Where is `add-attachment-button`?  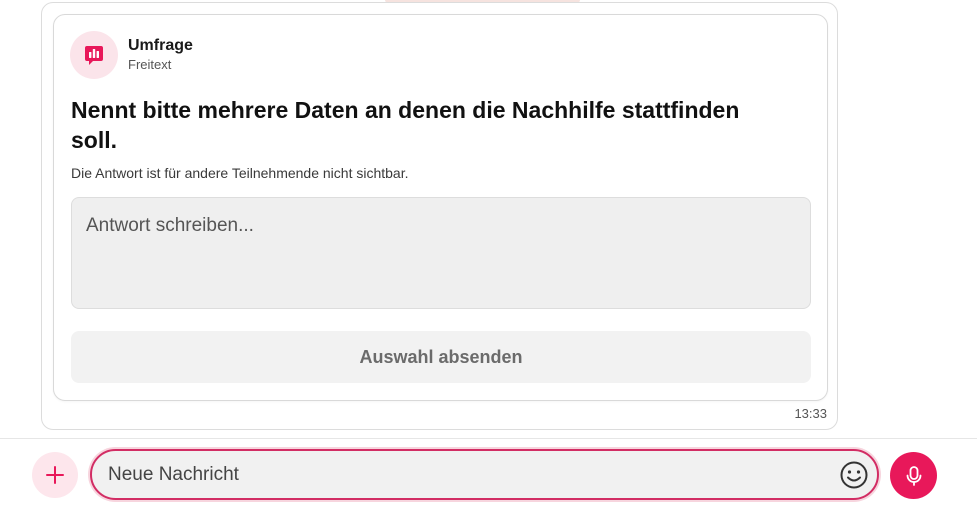 add-attachment-button is located at coordinates (55, 475).